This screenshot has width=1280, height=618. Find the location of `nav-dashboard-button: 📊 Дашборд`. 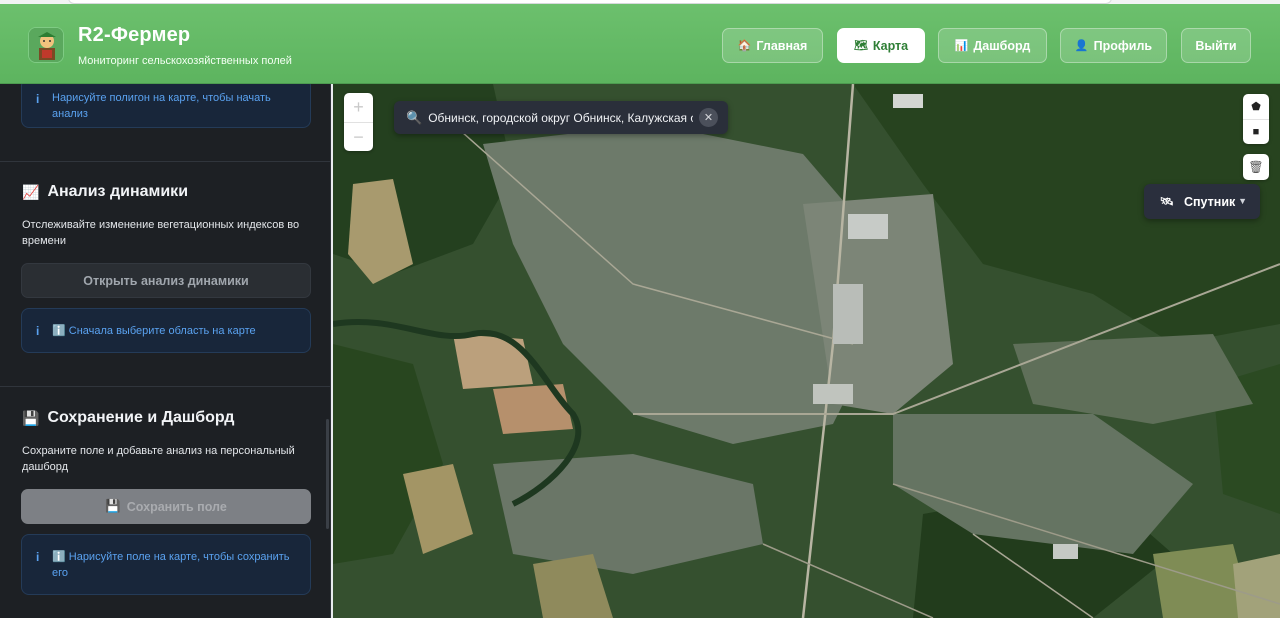

nav-dashboard-button: 📊 Дашборд is located at coordinates (992, 45).